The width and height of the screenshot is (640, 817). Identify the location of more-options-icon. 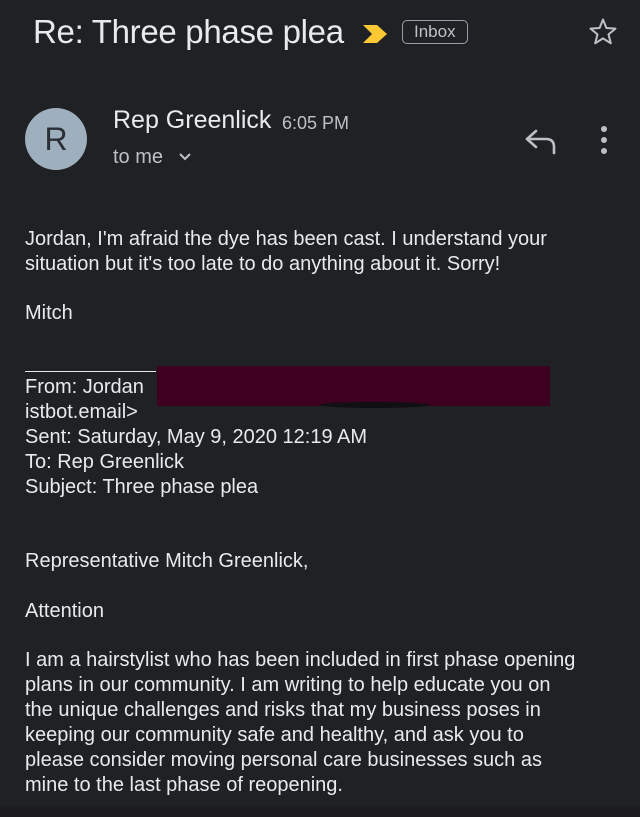
(604, 140).